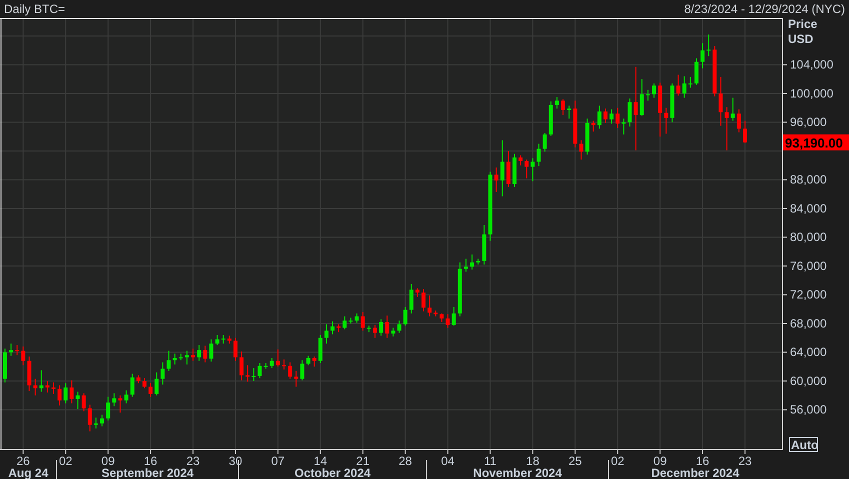 Image resolution: width=849 pixels, height=479 pixels. I want to click on axis-label: 25, so click(575, 461).